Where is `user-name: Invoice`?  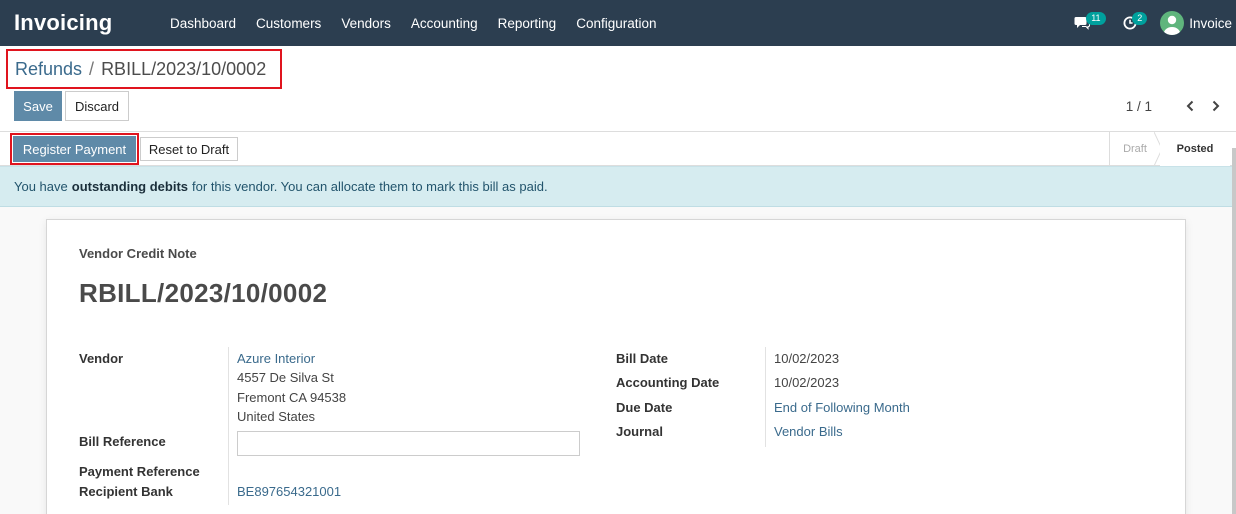
user-name: Invoice is located at coordinates (1210, 23).